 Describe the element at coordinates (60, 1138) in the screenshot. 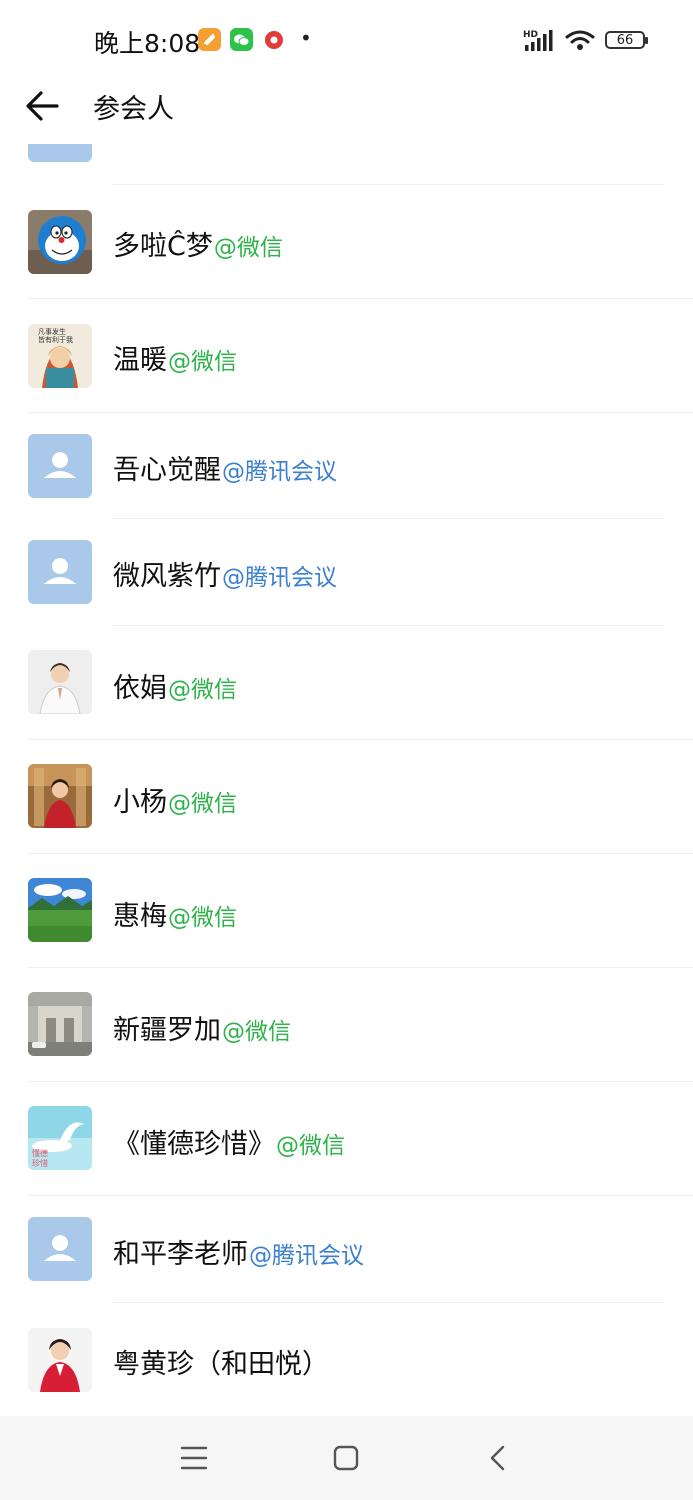

I see `avatar: 懂德 珍惜` at that location.